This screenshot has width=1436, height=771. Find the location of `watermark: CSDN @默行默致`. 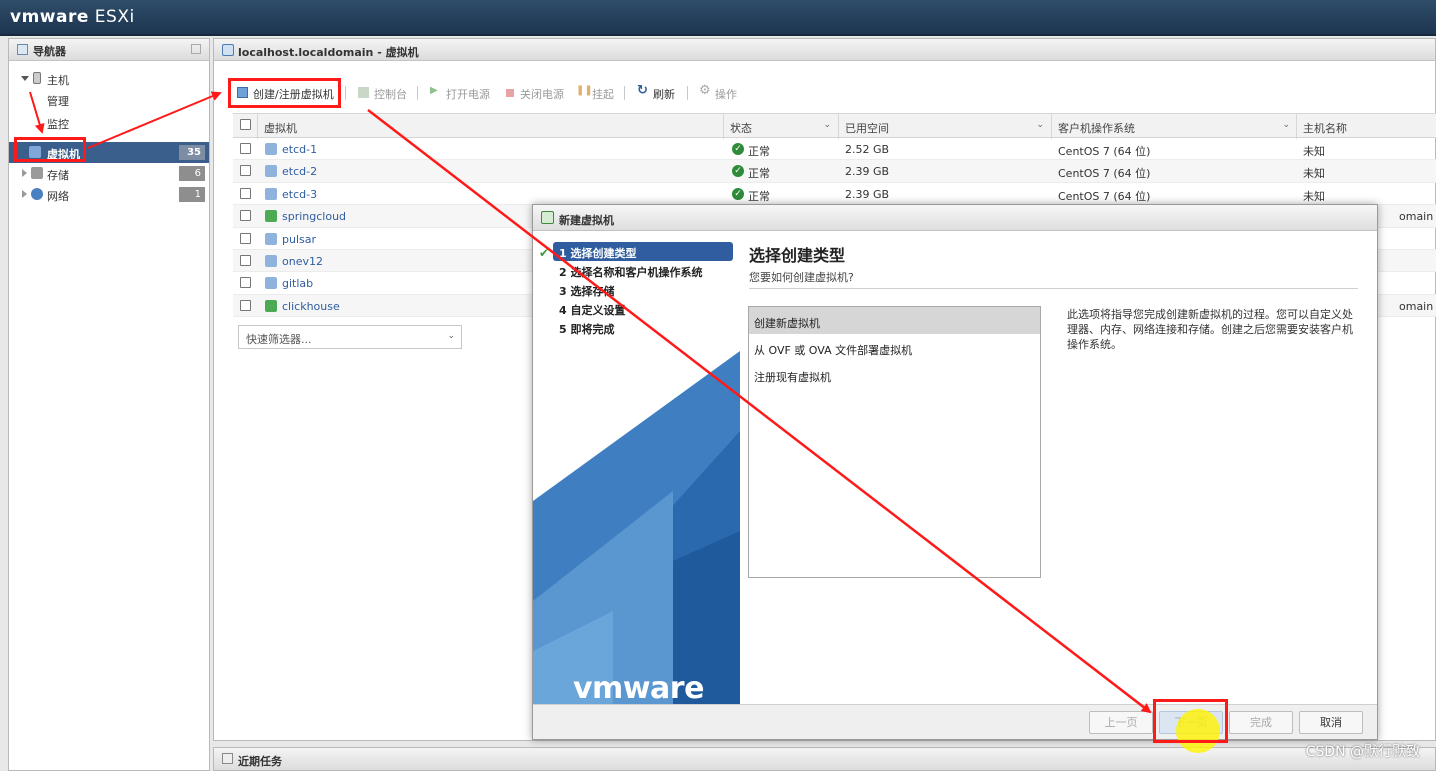

watermark: CSDN @默行默致 is located at coordinates (1362, 752).